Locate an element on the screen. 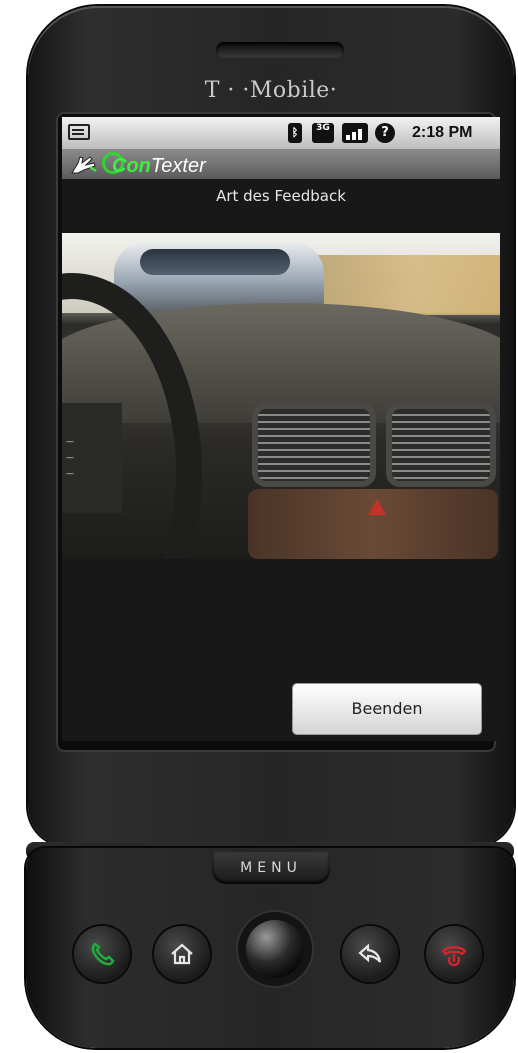  end-button: Beenden is located at coordinates (387, 709).